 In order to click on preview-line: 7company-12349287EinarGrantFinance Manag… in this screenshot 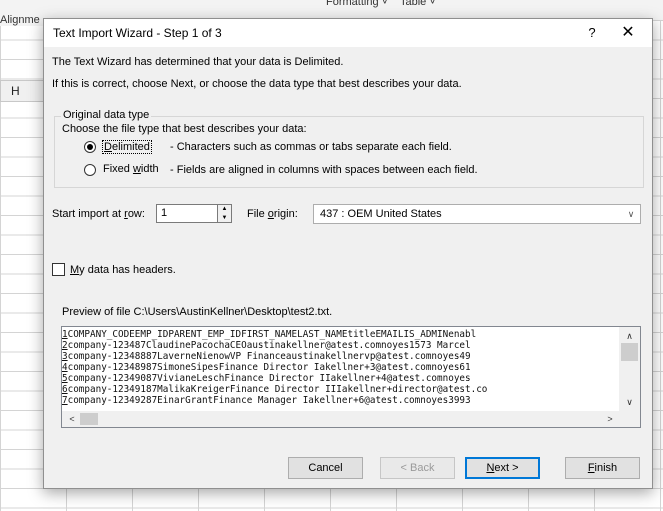, I will do `click(336, 400)`.